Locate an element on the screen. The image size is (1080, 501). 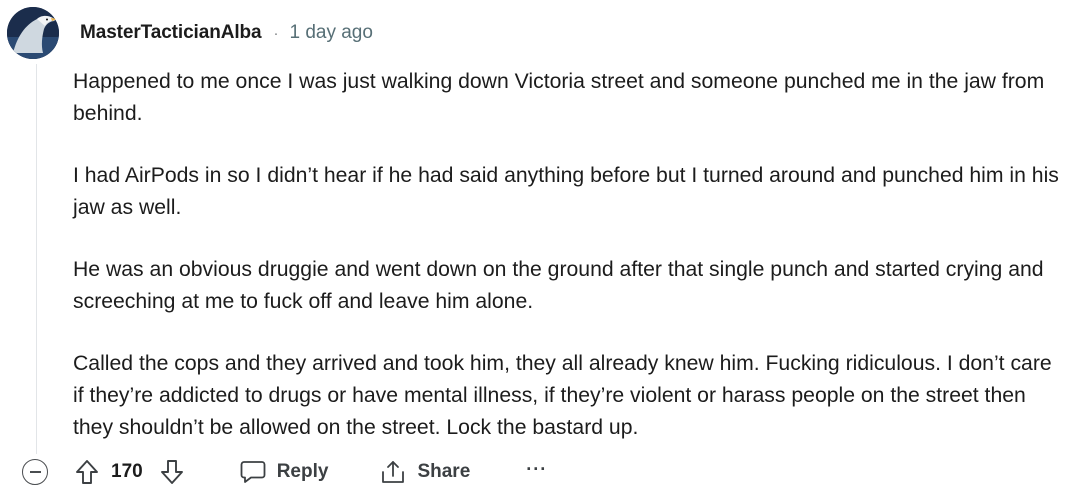
ellipsis-icon: ··· is located at coordinates (537, 469).